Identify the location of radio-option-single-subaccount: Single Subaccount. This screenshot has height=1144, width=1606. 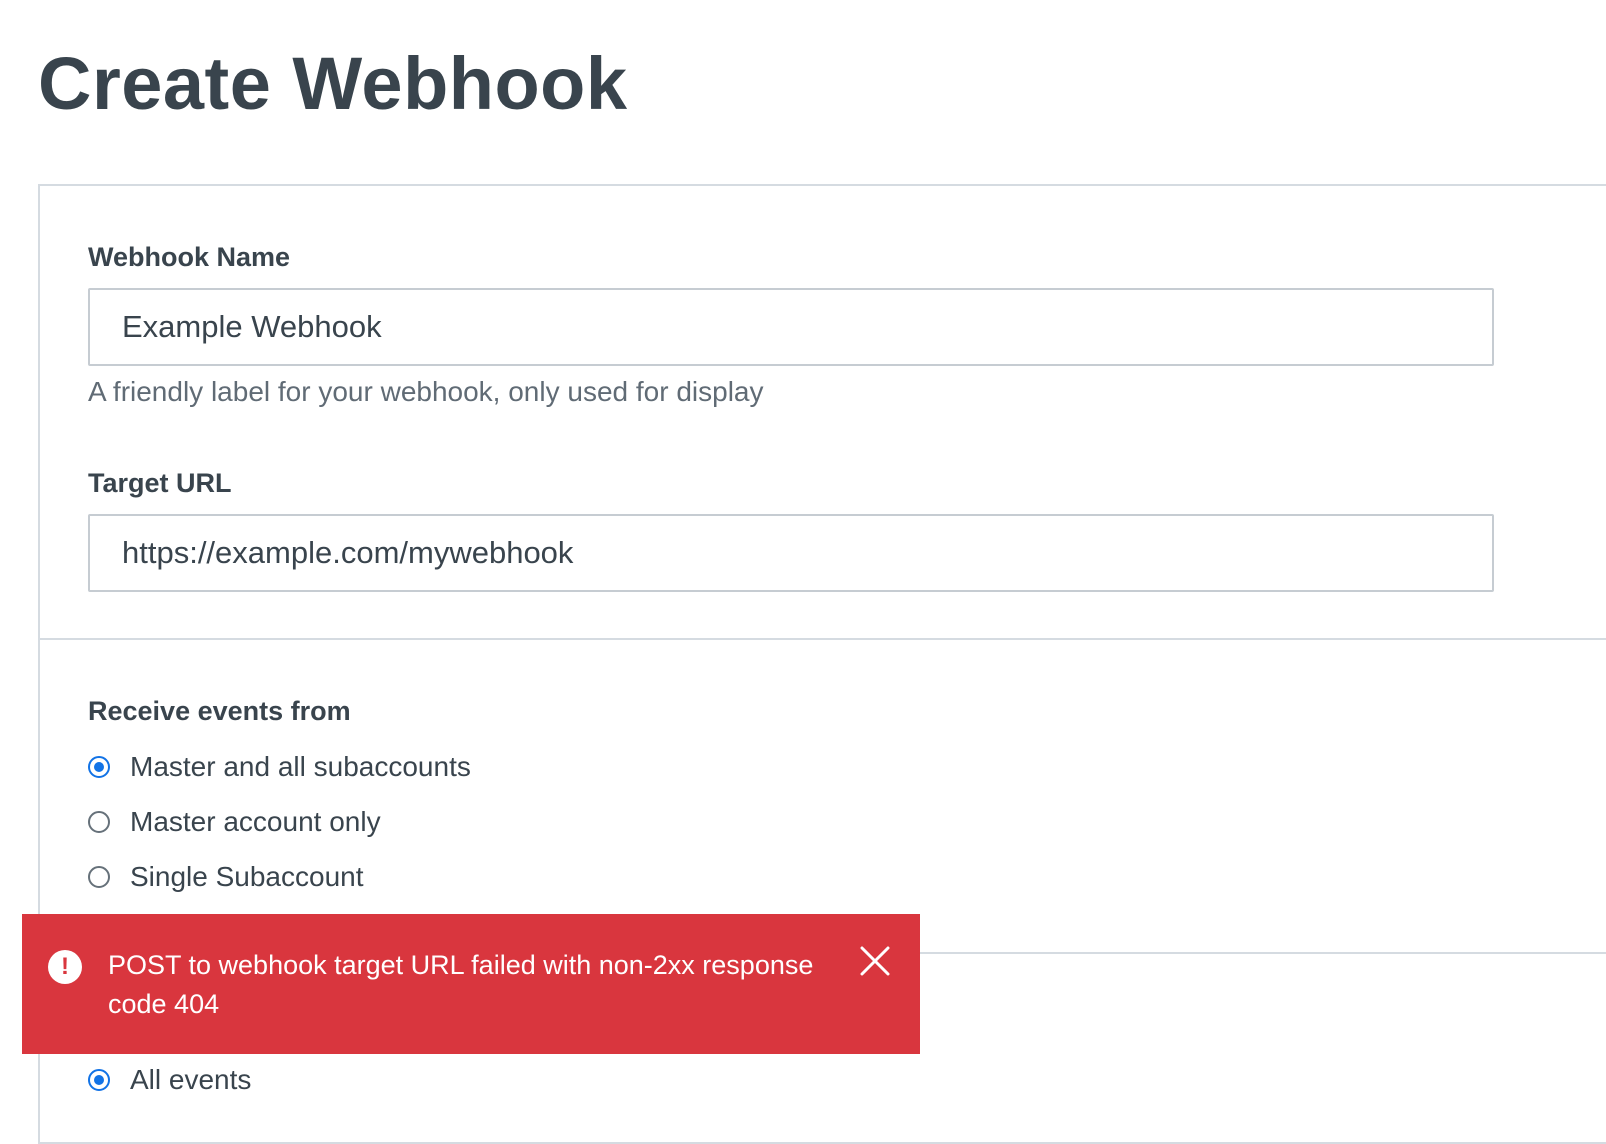
(226, 877).